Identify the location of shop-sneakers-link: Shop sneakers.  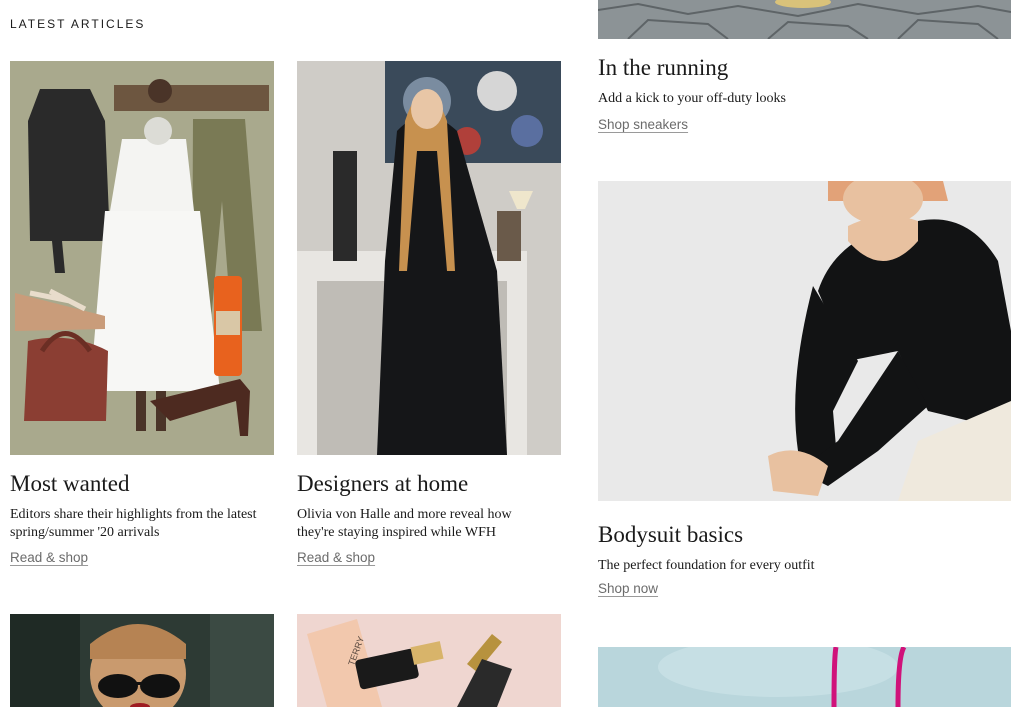
(643, 124).